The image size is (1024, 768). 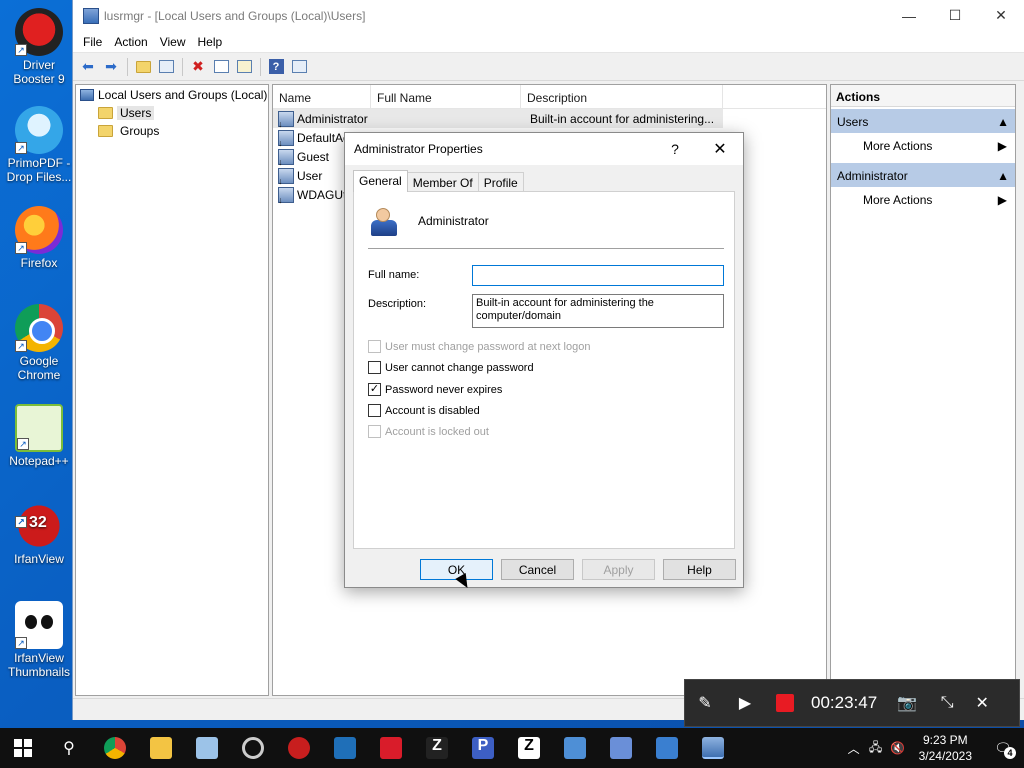 What do you see at coordinates (537, 569) in the screenshot?
I see `cancel-button: Cancel` at bounding box center [537, 569].